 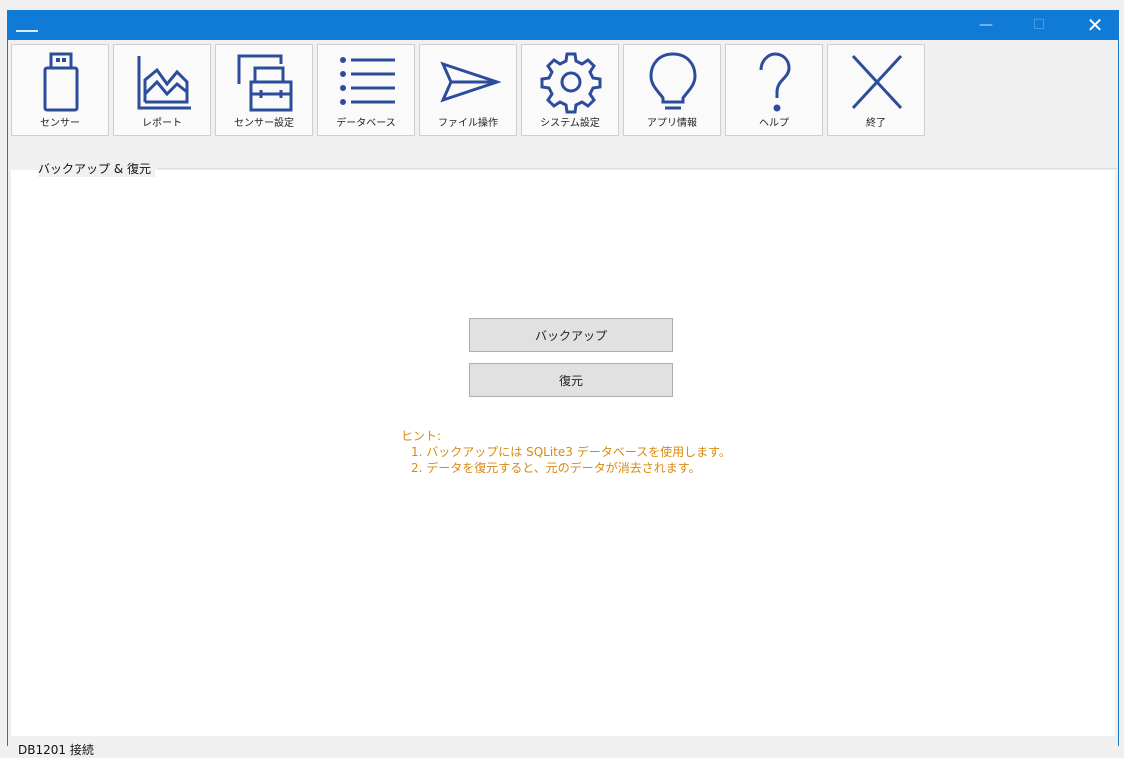 What do you see at coordinates (774, 123) in the screenshot?
I see `toolbar-label: ヘルプ` at bounding box center [774, 123].